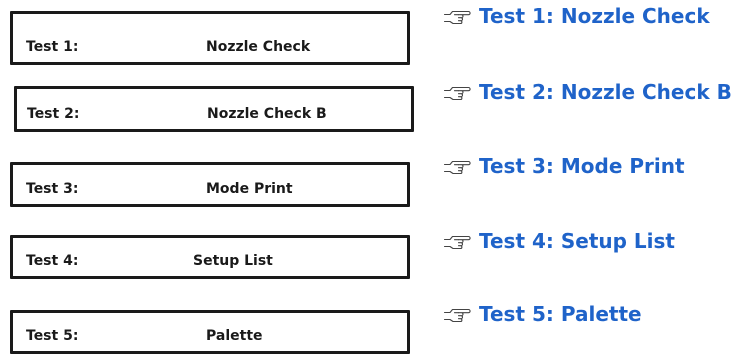 Image resolution: width=755 pixels, height=354 pixels. What do you see at coordinates (52, 336) in the screenshot?
I see `lcd-test-number: Test 5:` at bounding box center [52, 336].